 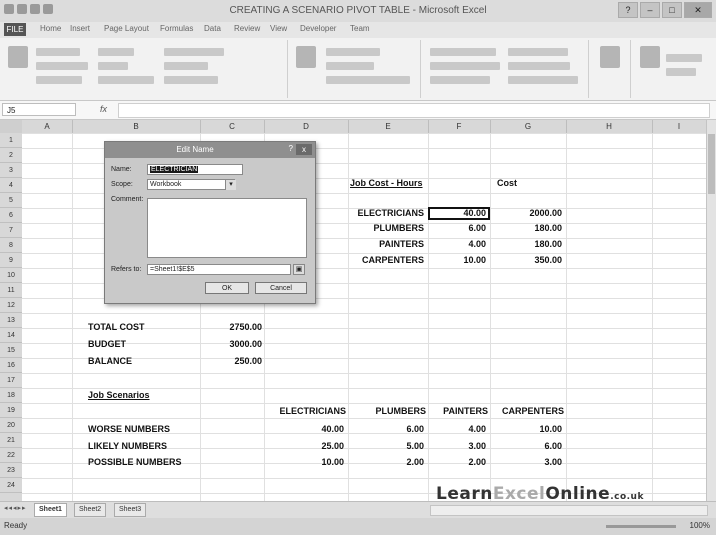 What do you see at coordinates (11, 365) in the screenshot?
I see `row-header: 16` at bounding box center [11, 365].